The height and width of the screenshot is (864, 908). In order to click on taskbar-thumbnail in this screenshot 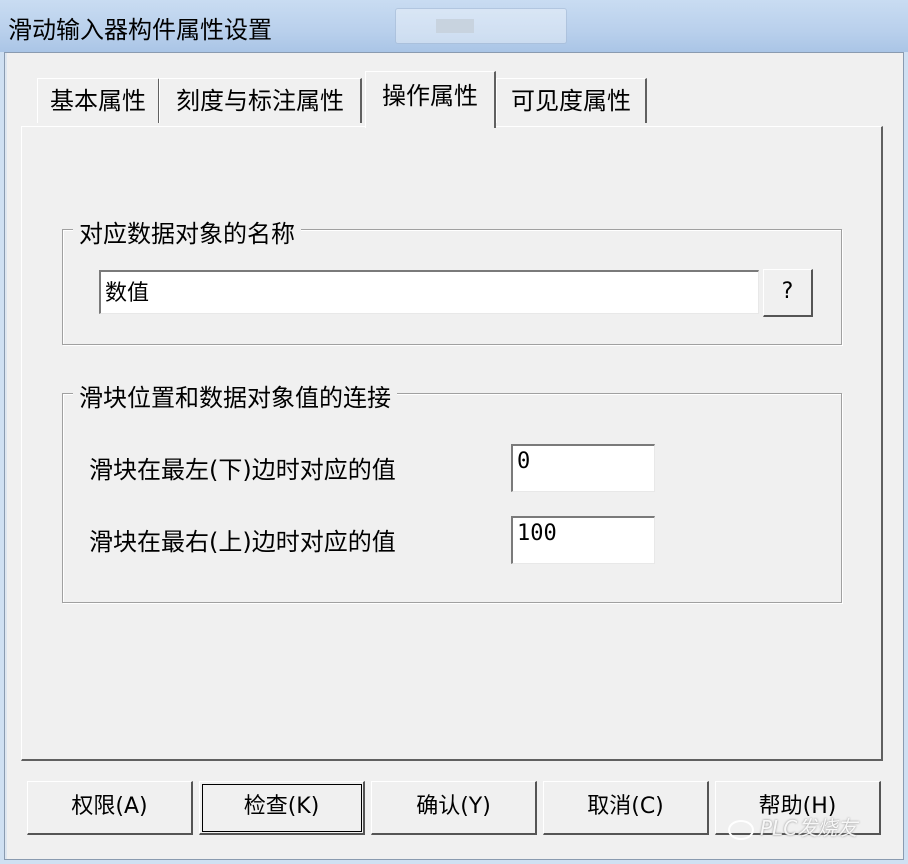, I will do `click(455, 26)`.